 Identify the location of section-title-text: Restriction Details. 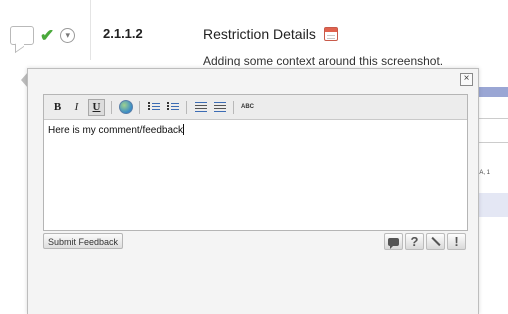
(259, 34).